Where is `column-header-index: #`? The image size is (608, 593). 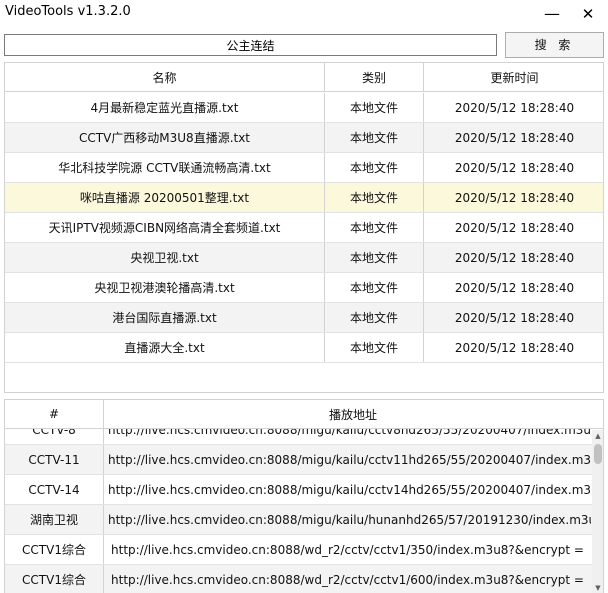
column-header-index: # is located at coordinates (54, 414).